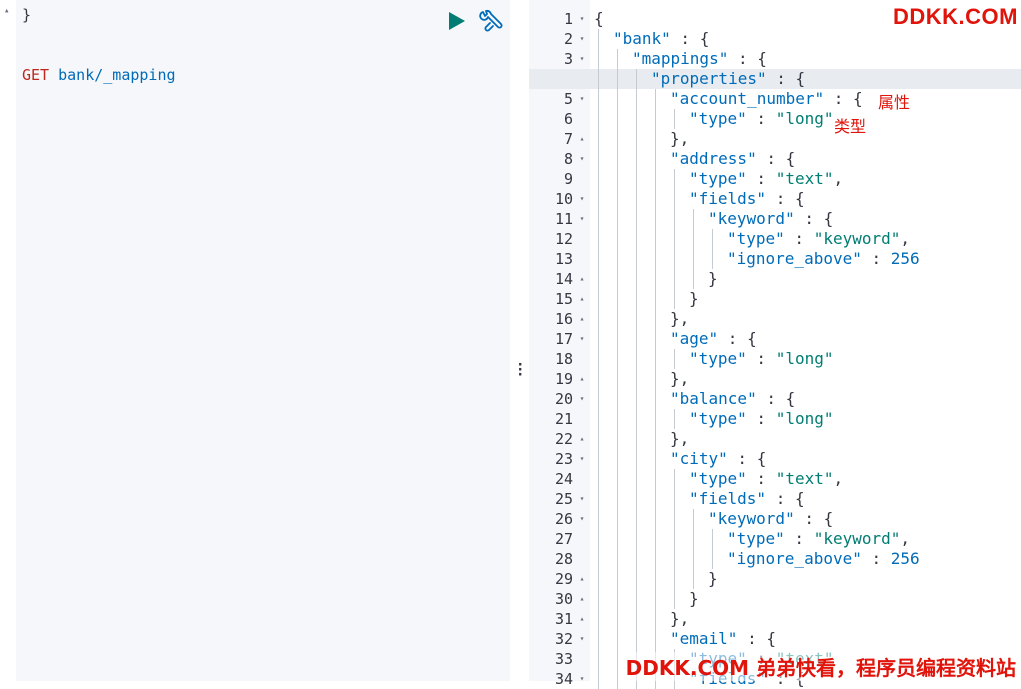 The image size is (1021, 689). Describe the element at coordinates (850, 126) in the screenshot. I see `type-annotation: 类型` at that location.